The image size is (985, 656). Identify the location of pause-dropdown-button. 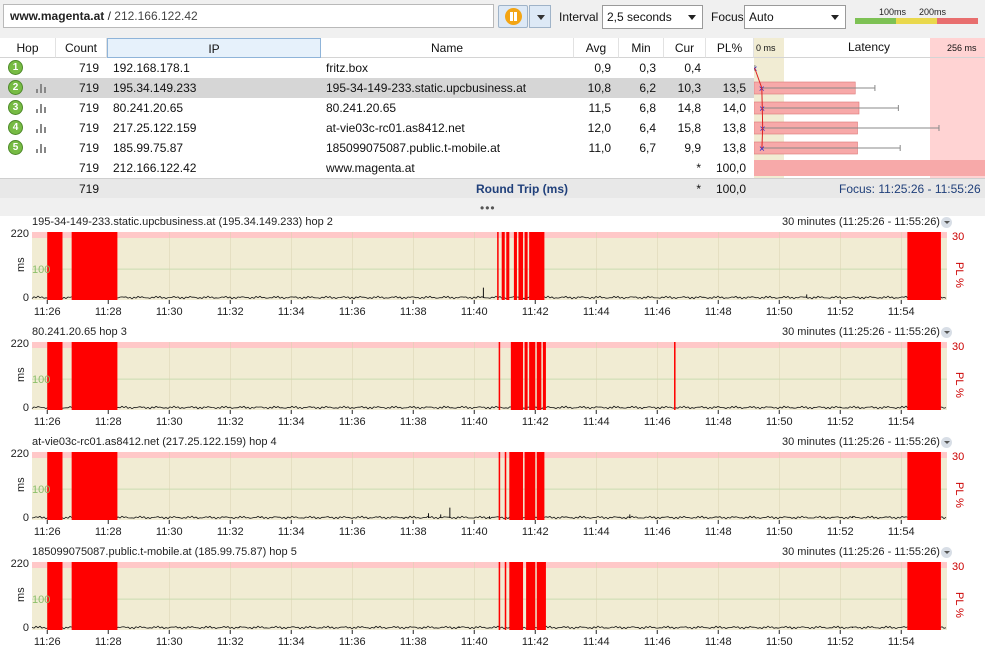
(540, 16).